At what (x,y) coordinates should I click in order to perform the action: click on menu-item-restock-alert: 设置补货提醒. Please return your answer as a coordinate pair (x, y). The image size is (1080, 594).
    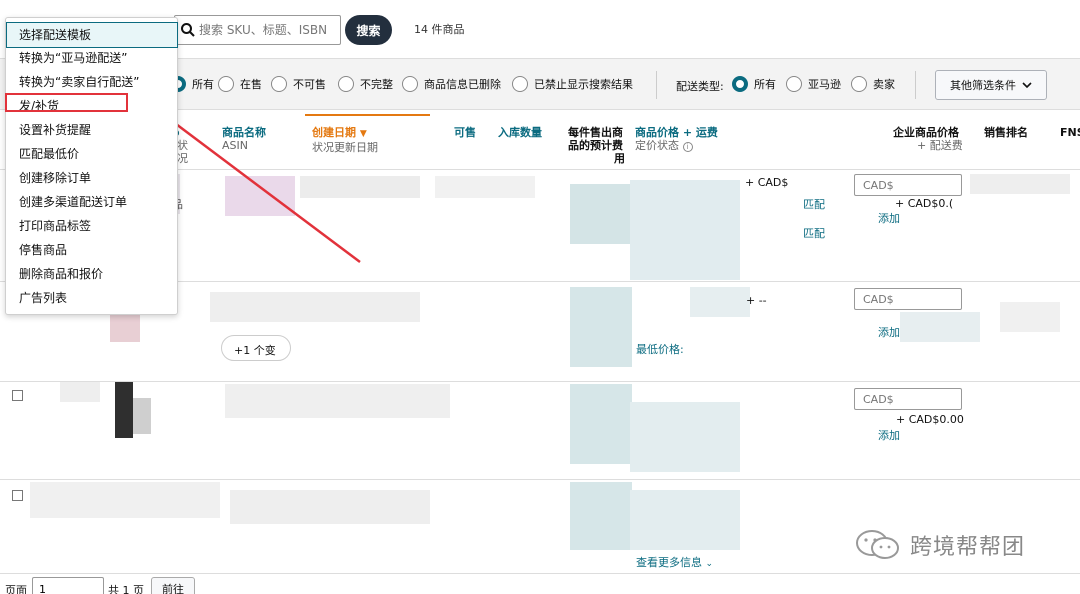
    Looking at the image, I should click on (92, 130).